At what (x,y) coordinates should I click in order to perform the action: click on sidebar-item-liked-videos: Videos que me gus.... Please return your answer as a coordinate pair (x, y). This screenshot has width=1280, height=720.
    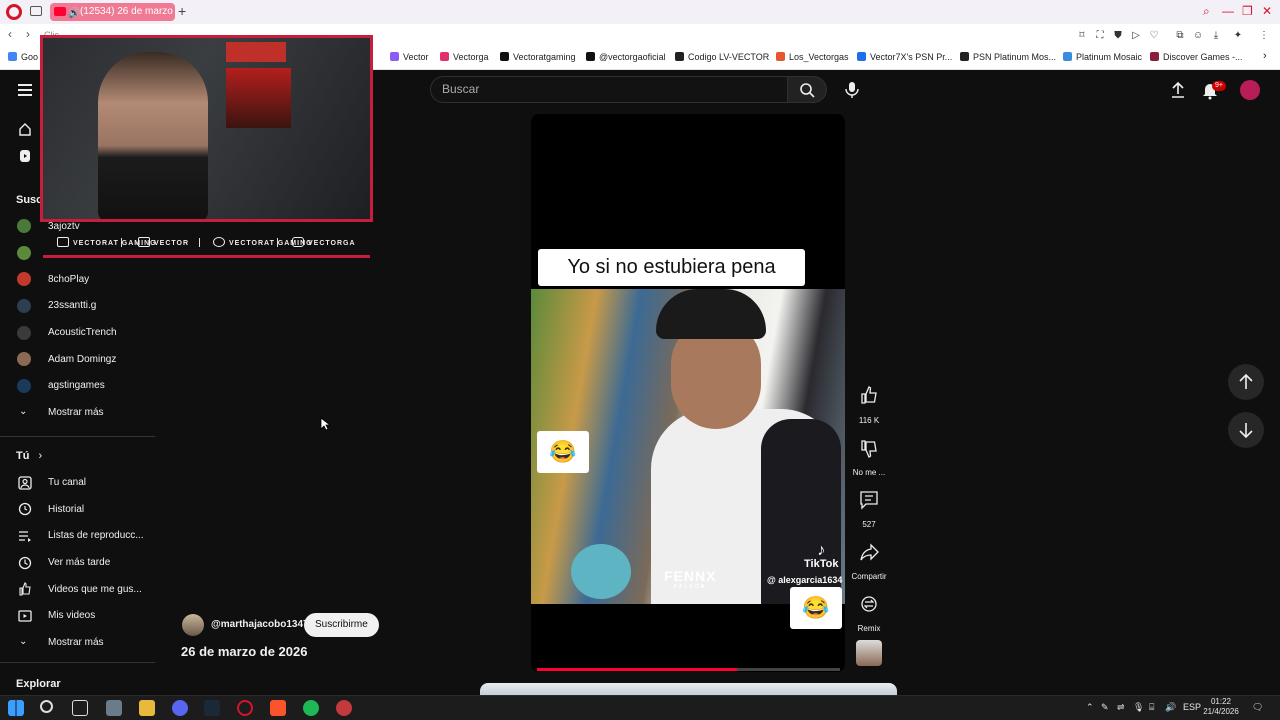
    Looking at the image, I should click on (95, 589).